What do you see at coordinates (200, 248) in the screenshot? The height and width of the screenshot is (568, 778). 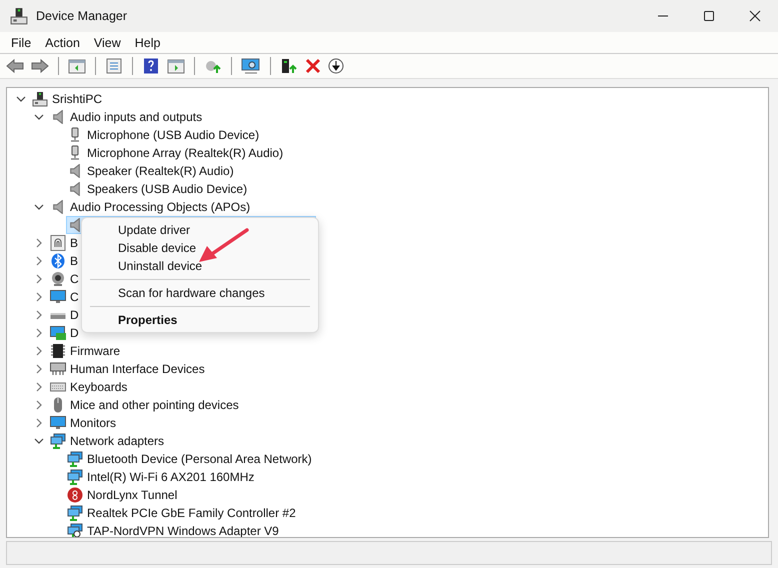 I see `context-menu-item: Disable device` at bounding box center [200, 248].